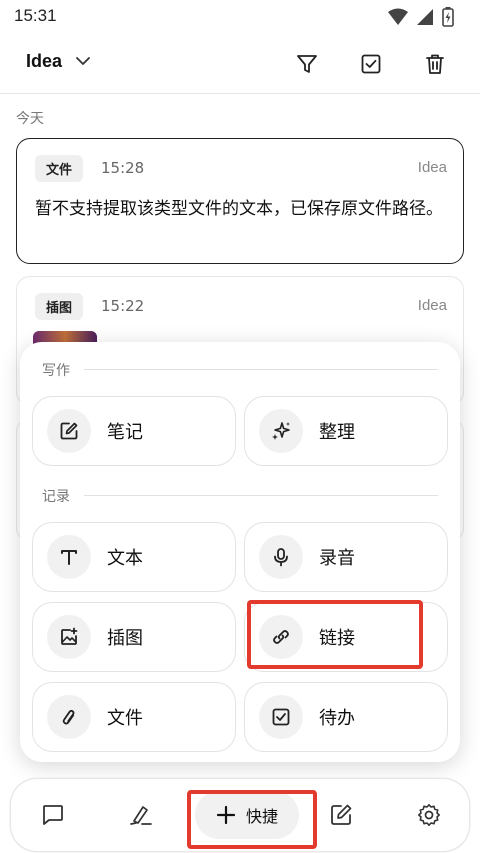 The width and height of the screenshot is (480, 853). I want to click on note-text: 暂不支持提取该类型文件的文本，已保存原文件路径。, so click(239, 209).